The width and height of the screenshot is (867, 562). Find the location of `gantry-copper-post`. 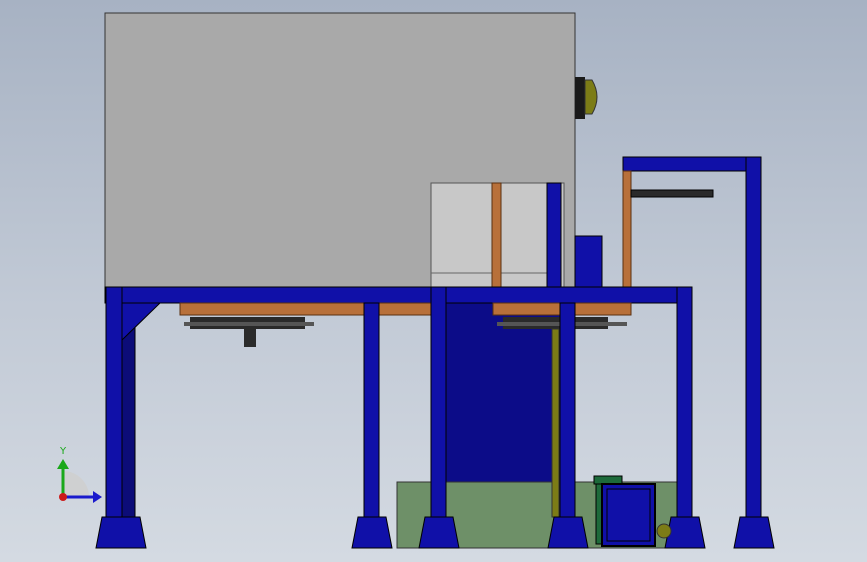

gantry-copper-post is located at coordinates (627, 230).